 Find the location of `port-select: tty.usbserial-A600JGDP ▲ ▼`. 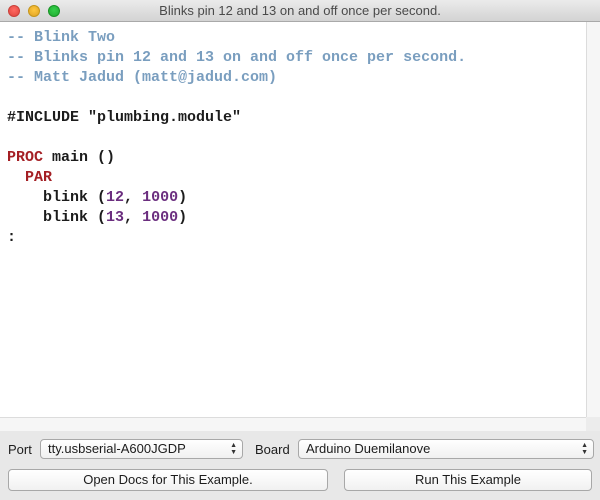

port-select: tty.usbserial-A600JGDP ▲ ▼ is located at coordinates (141, 449).